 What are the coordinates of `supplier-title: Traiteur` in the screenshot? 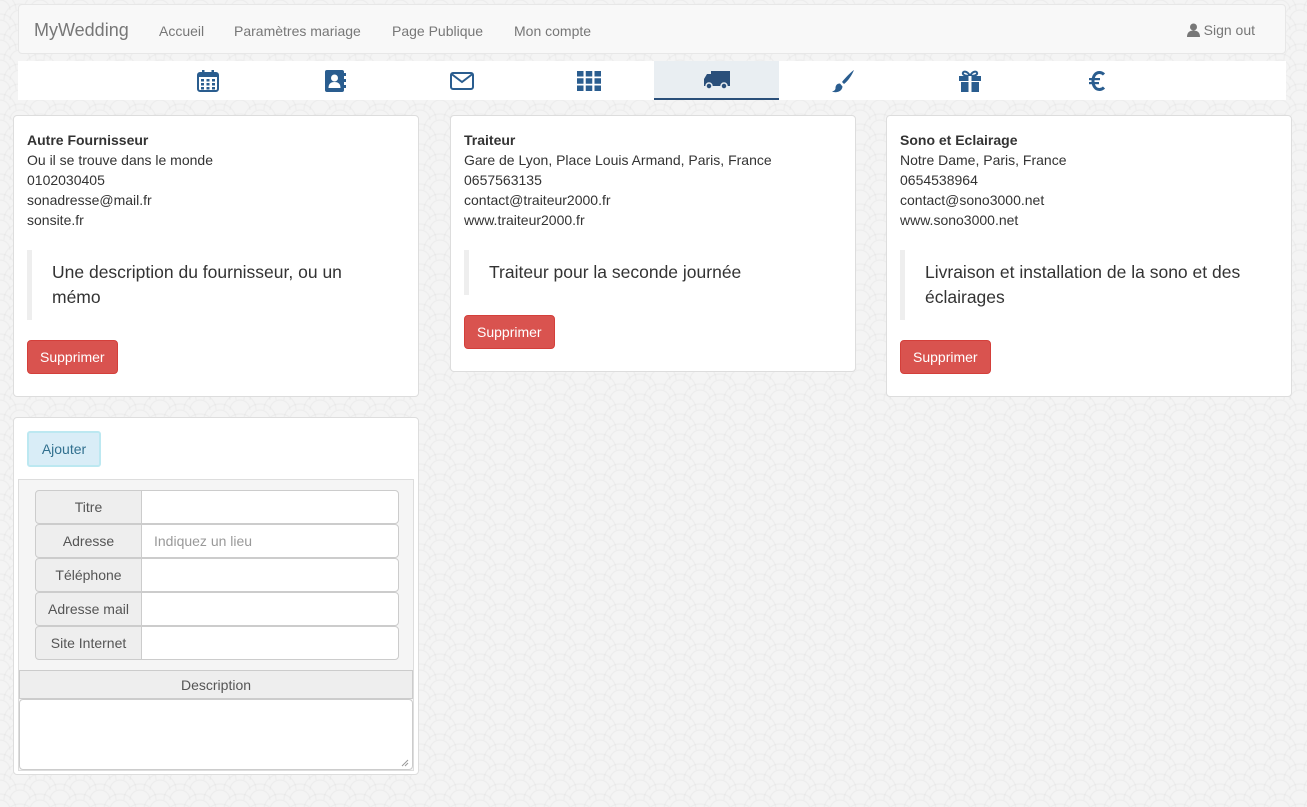 It's located at (490, 140).